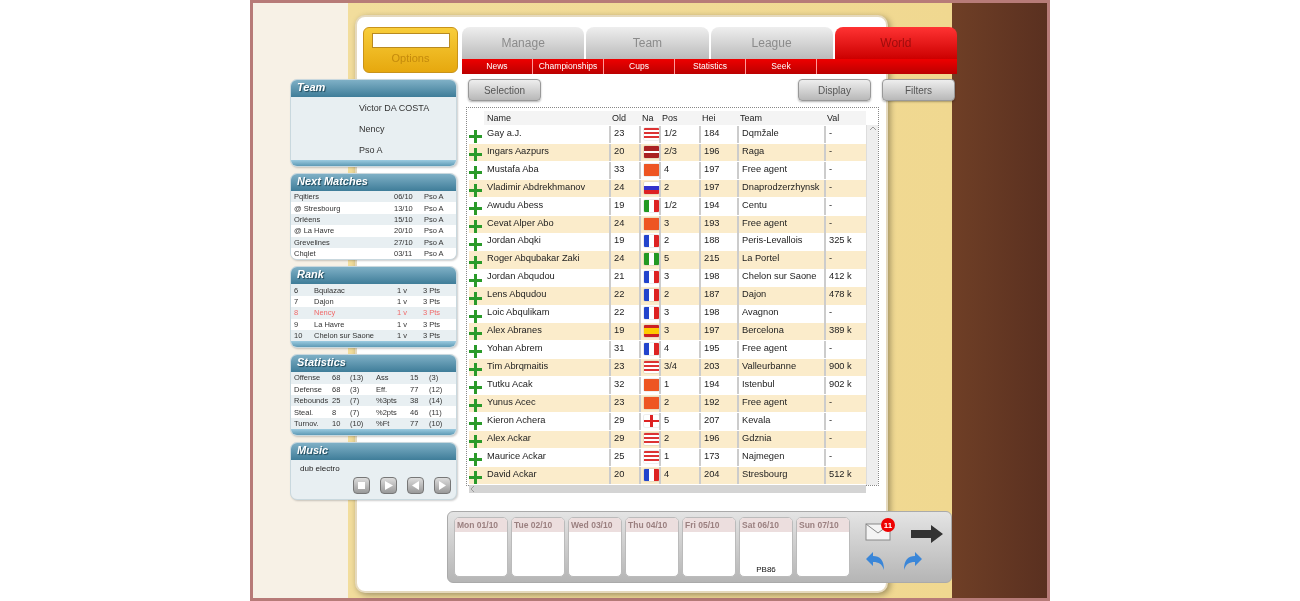 This screenshot has height=601, width=1300. What do you see at coordinates (595, 547) in the screenshot?
I see `calendar-day: Wed 03/10` at bounding box center [595, 547].